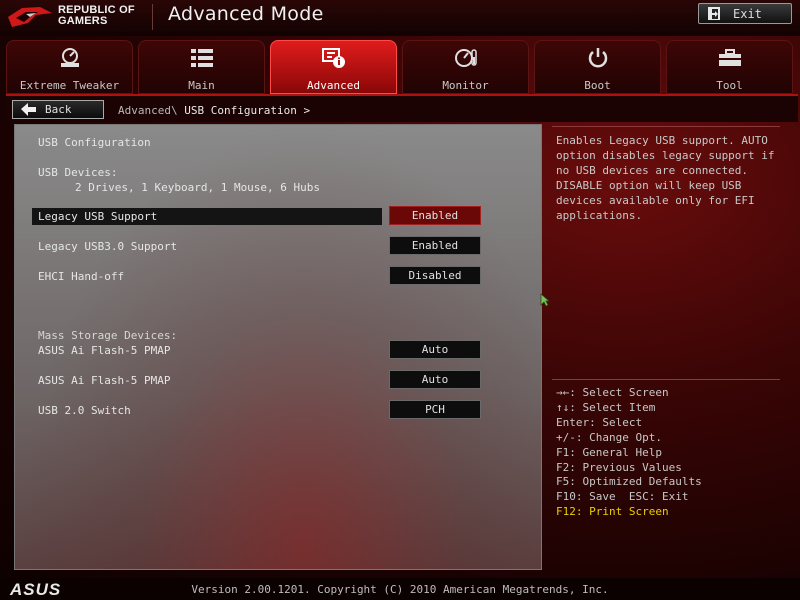  What do you see at coordinates (94, 142) in the screenshot?
I see `section-title: USB Configuration` at bounding box center [94, 142].